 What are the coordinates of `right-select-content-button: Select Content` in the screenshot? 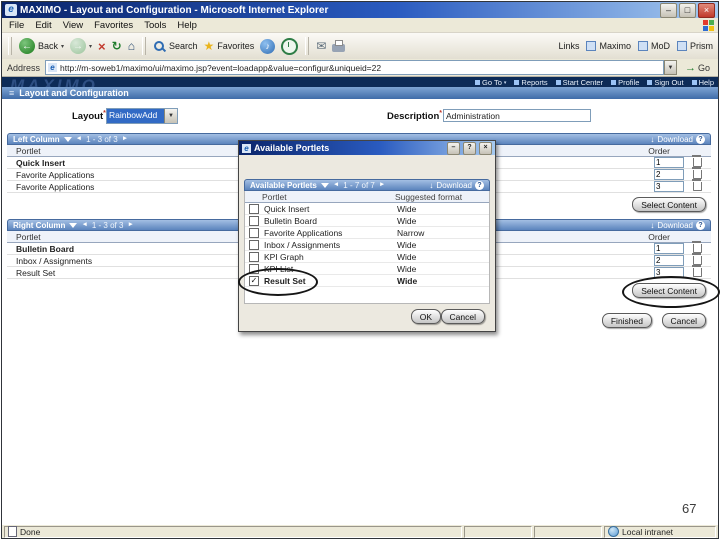 It's located at (669, 290).